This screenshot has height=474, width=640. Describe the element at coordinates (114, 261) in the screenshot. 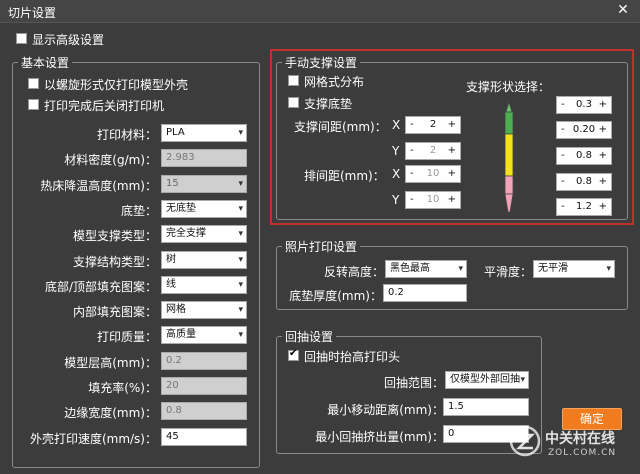

I see `setting-label: 支撑结构类型：` at that location.